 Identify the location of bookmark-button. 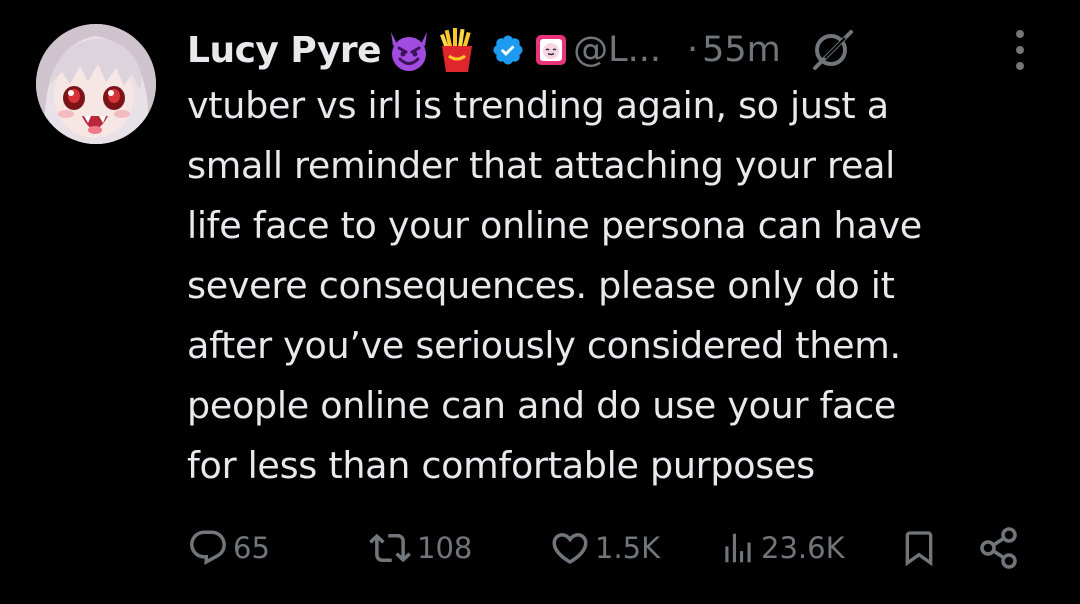
(919, 548).